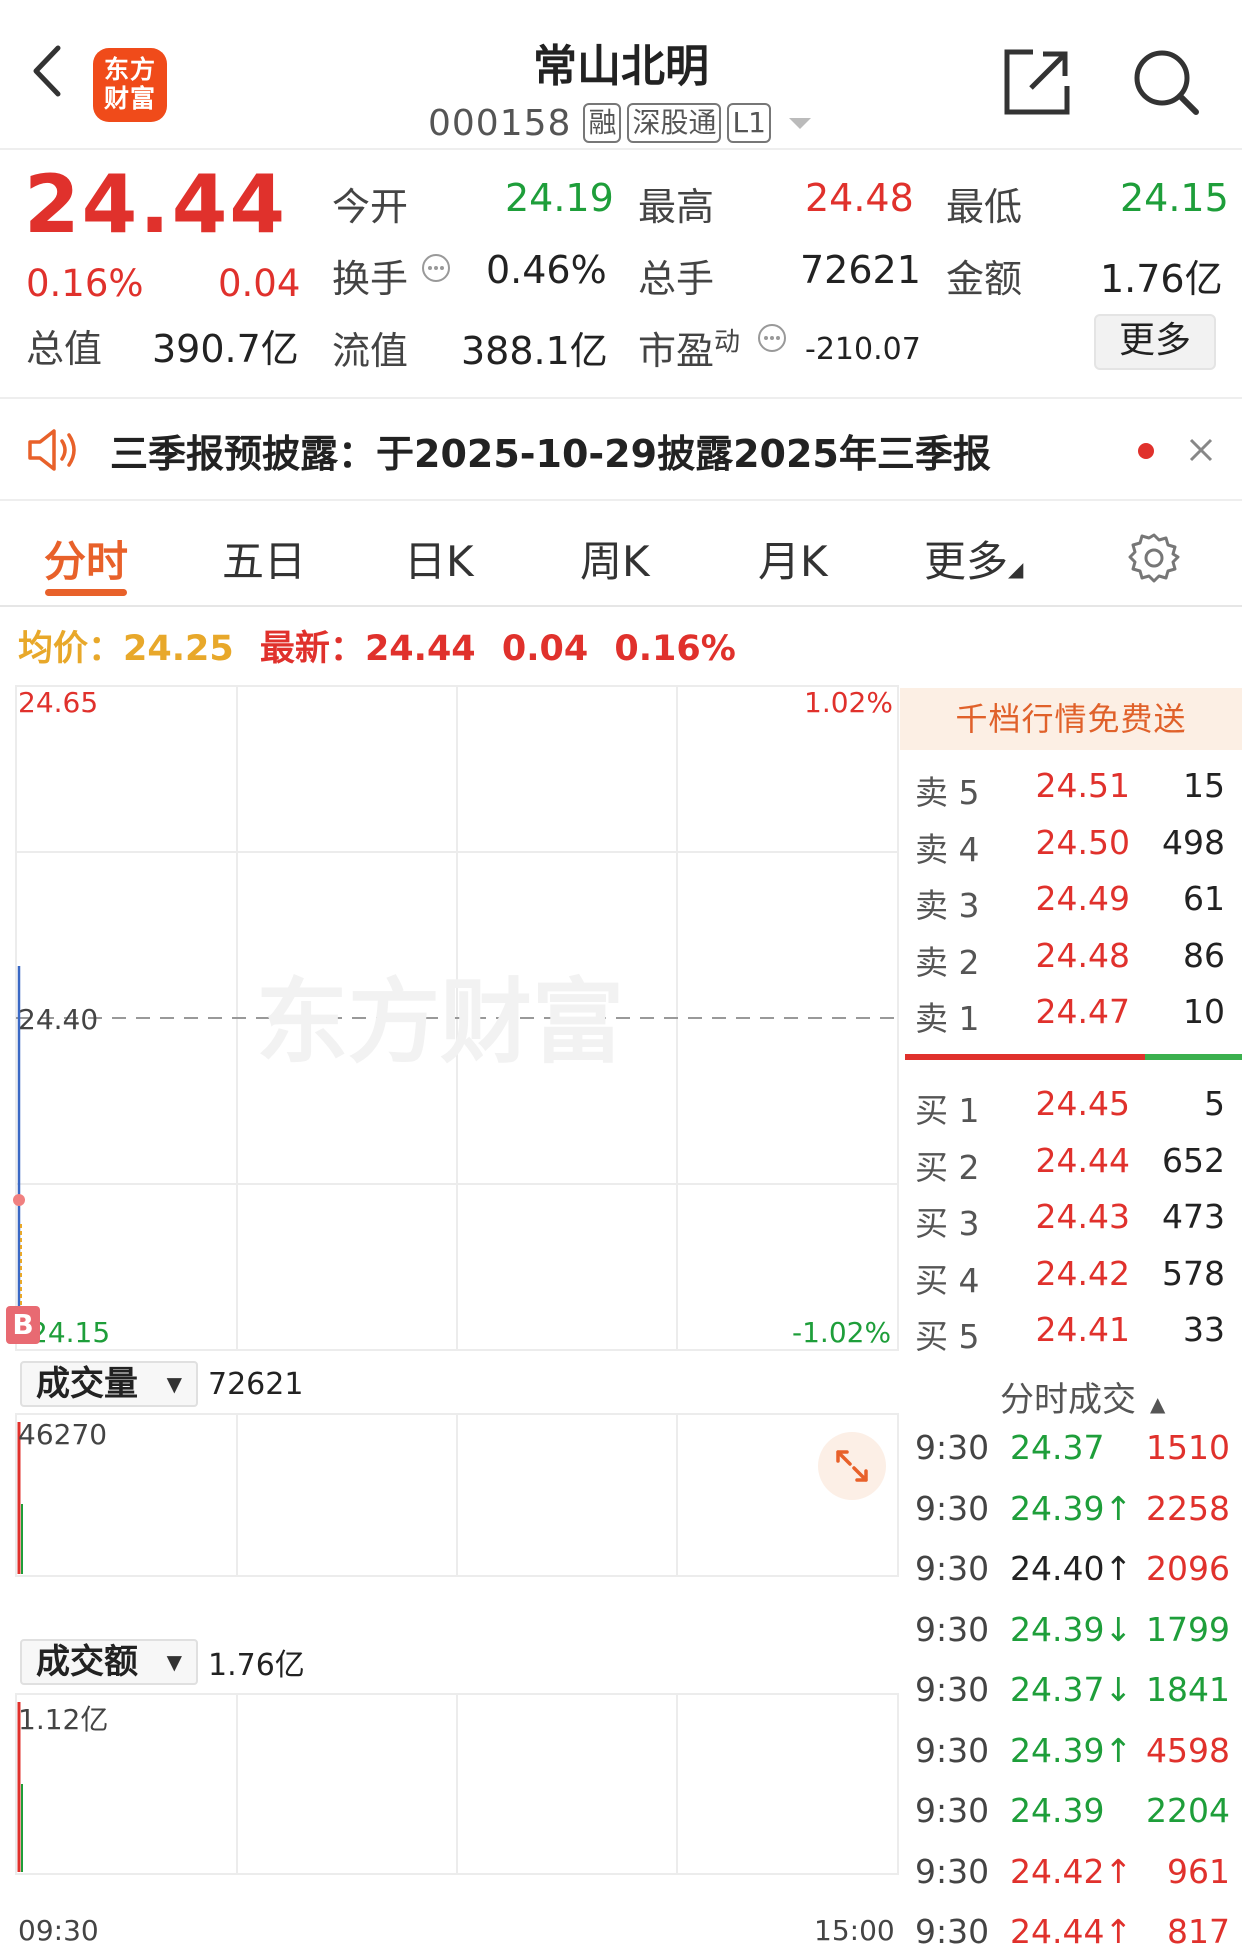 The image size is (1242, 1949). Describe the element at coordinates (1193, 842) in the screenshot. I see `ask-volume: 498` at that location.